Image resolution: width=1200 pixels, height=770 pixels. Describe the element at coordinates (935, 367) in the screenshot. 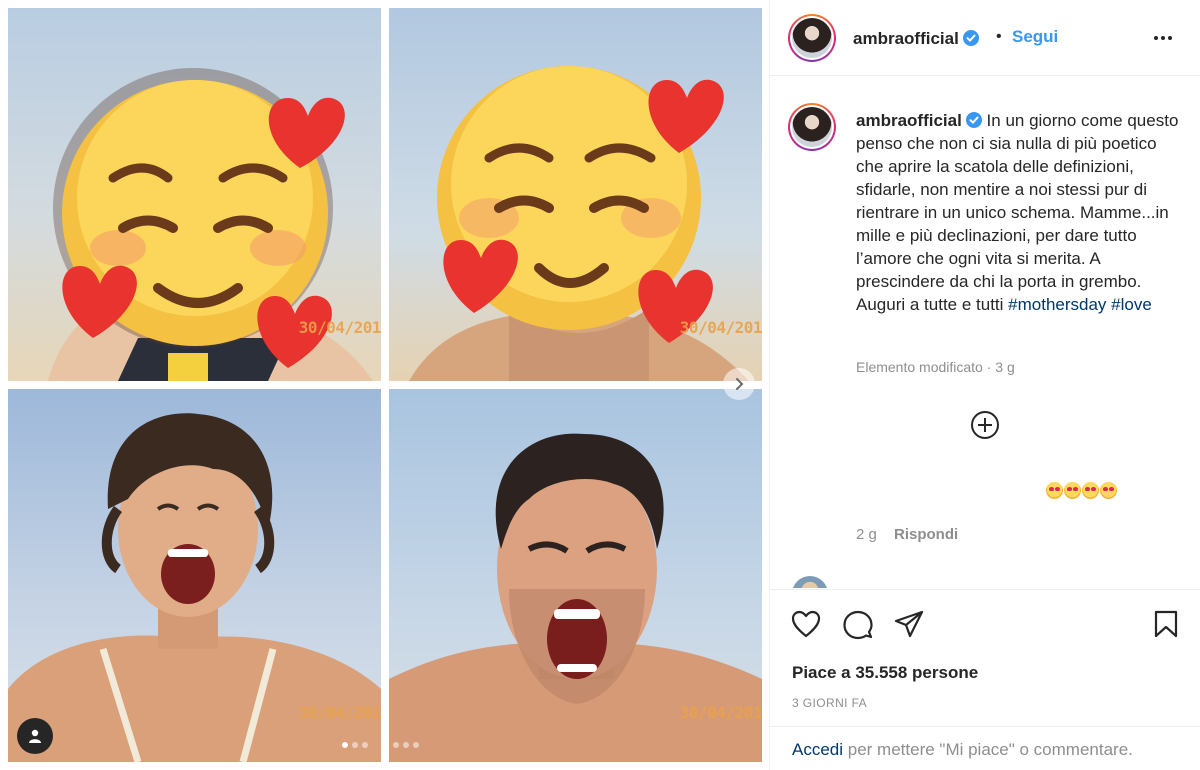

I see `edited-meta: Elemento modificato · 3 g` at that location.